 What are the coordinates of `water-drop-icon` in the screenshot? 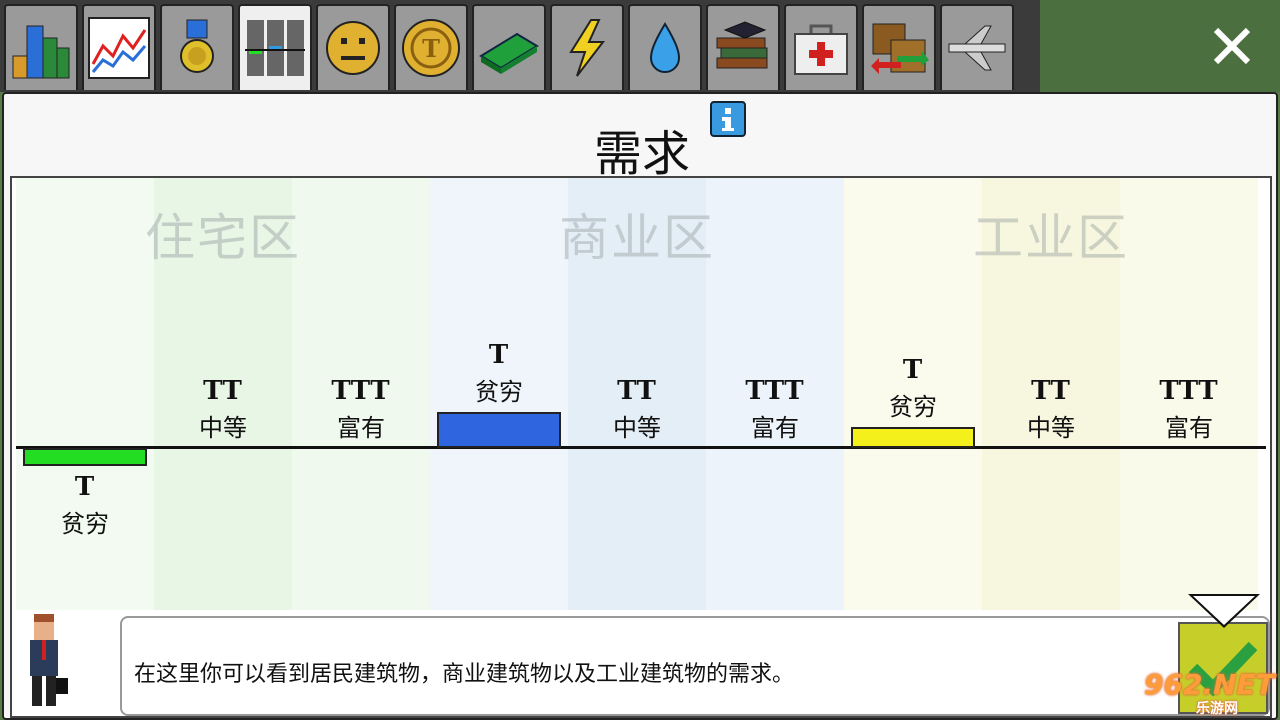 It's located at (665, 47).